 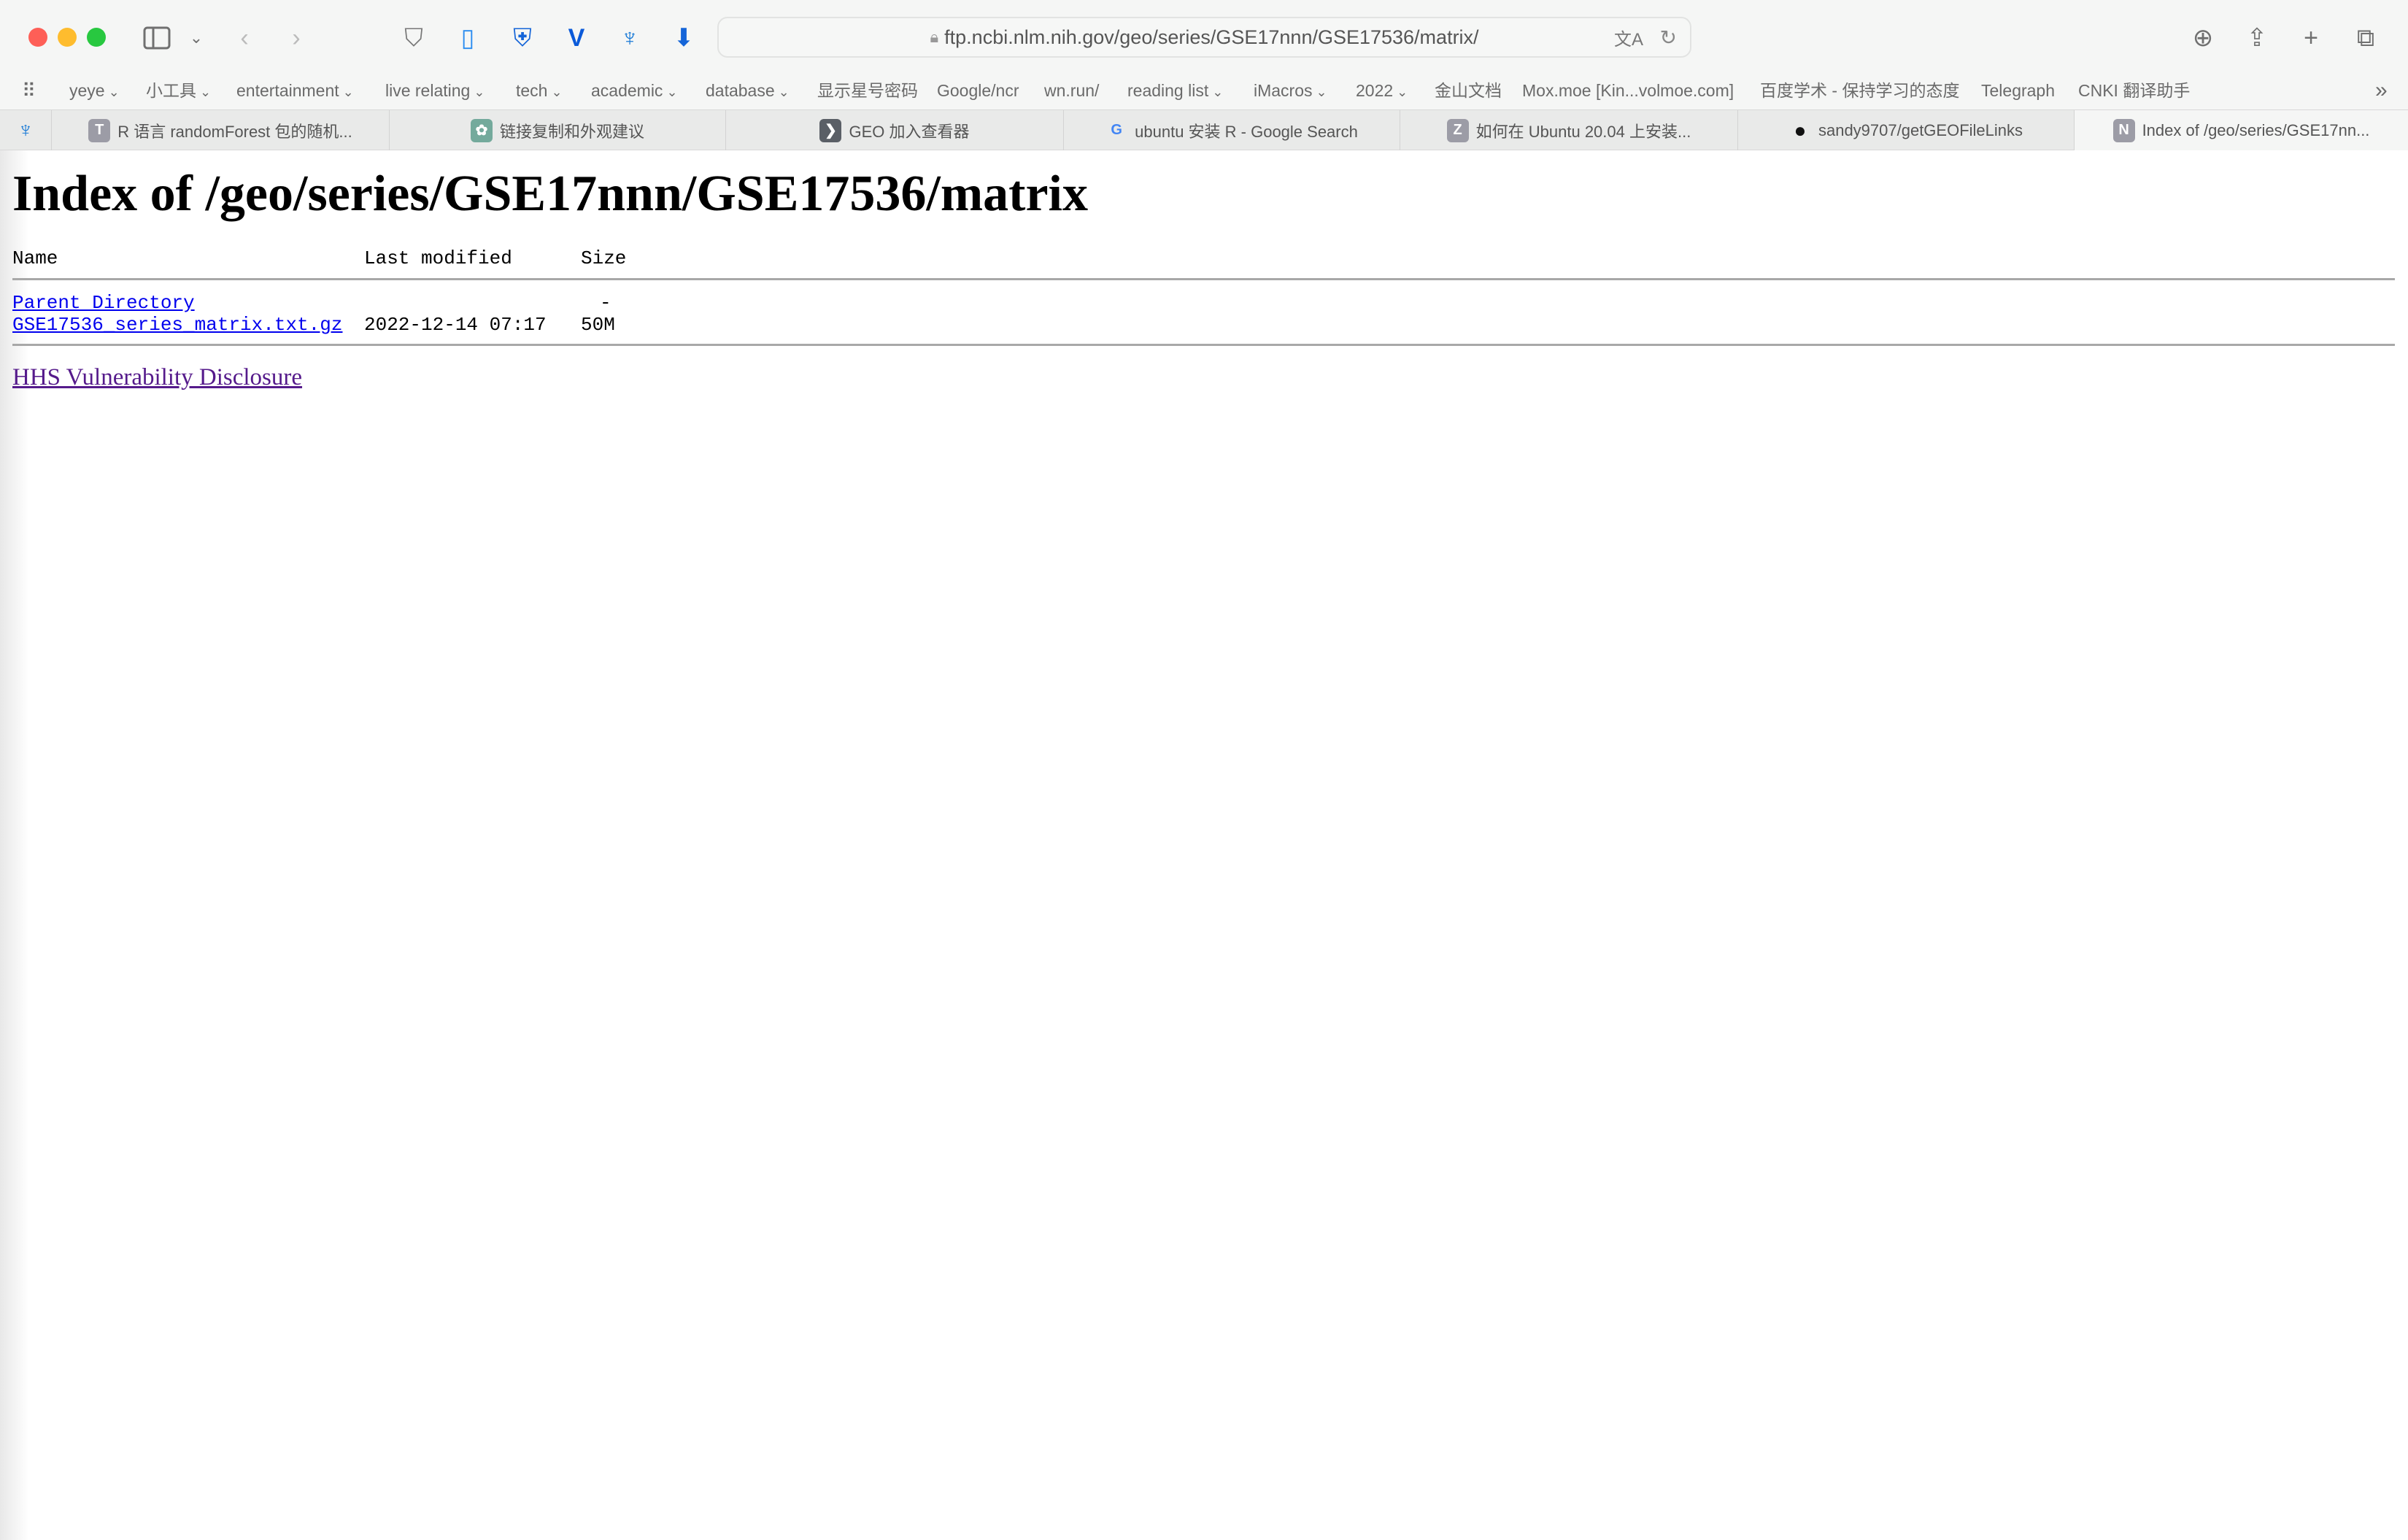 What do you see at coordinates (909, 131) in the screenshot?
I see `tab-label: GEO 加入查看器` at bounding box center [909, 131].